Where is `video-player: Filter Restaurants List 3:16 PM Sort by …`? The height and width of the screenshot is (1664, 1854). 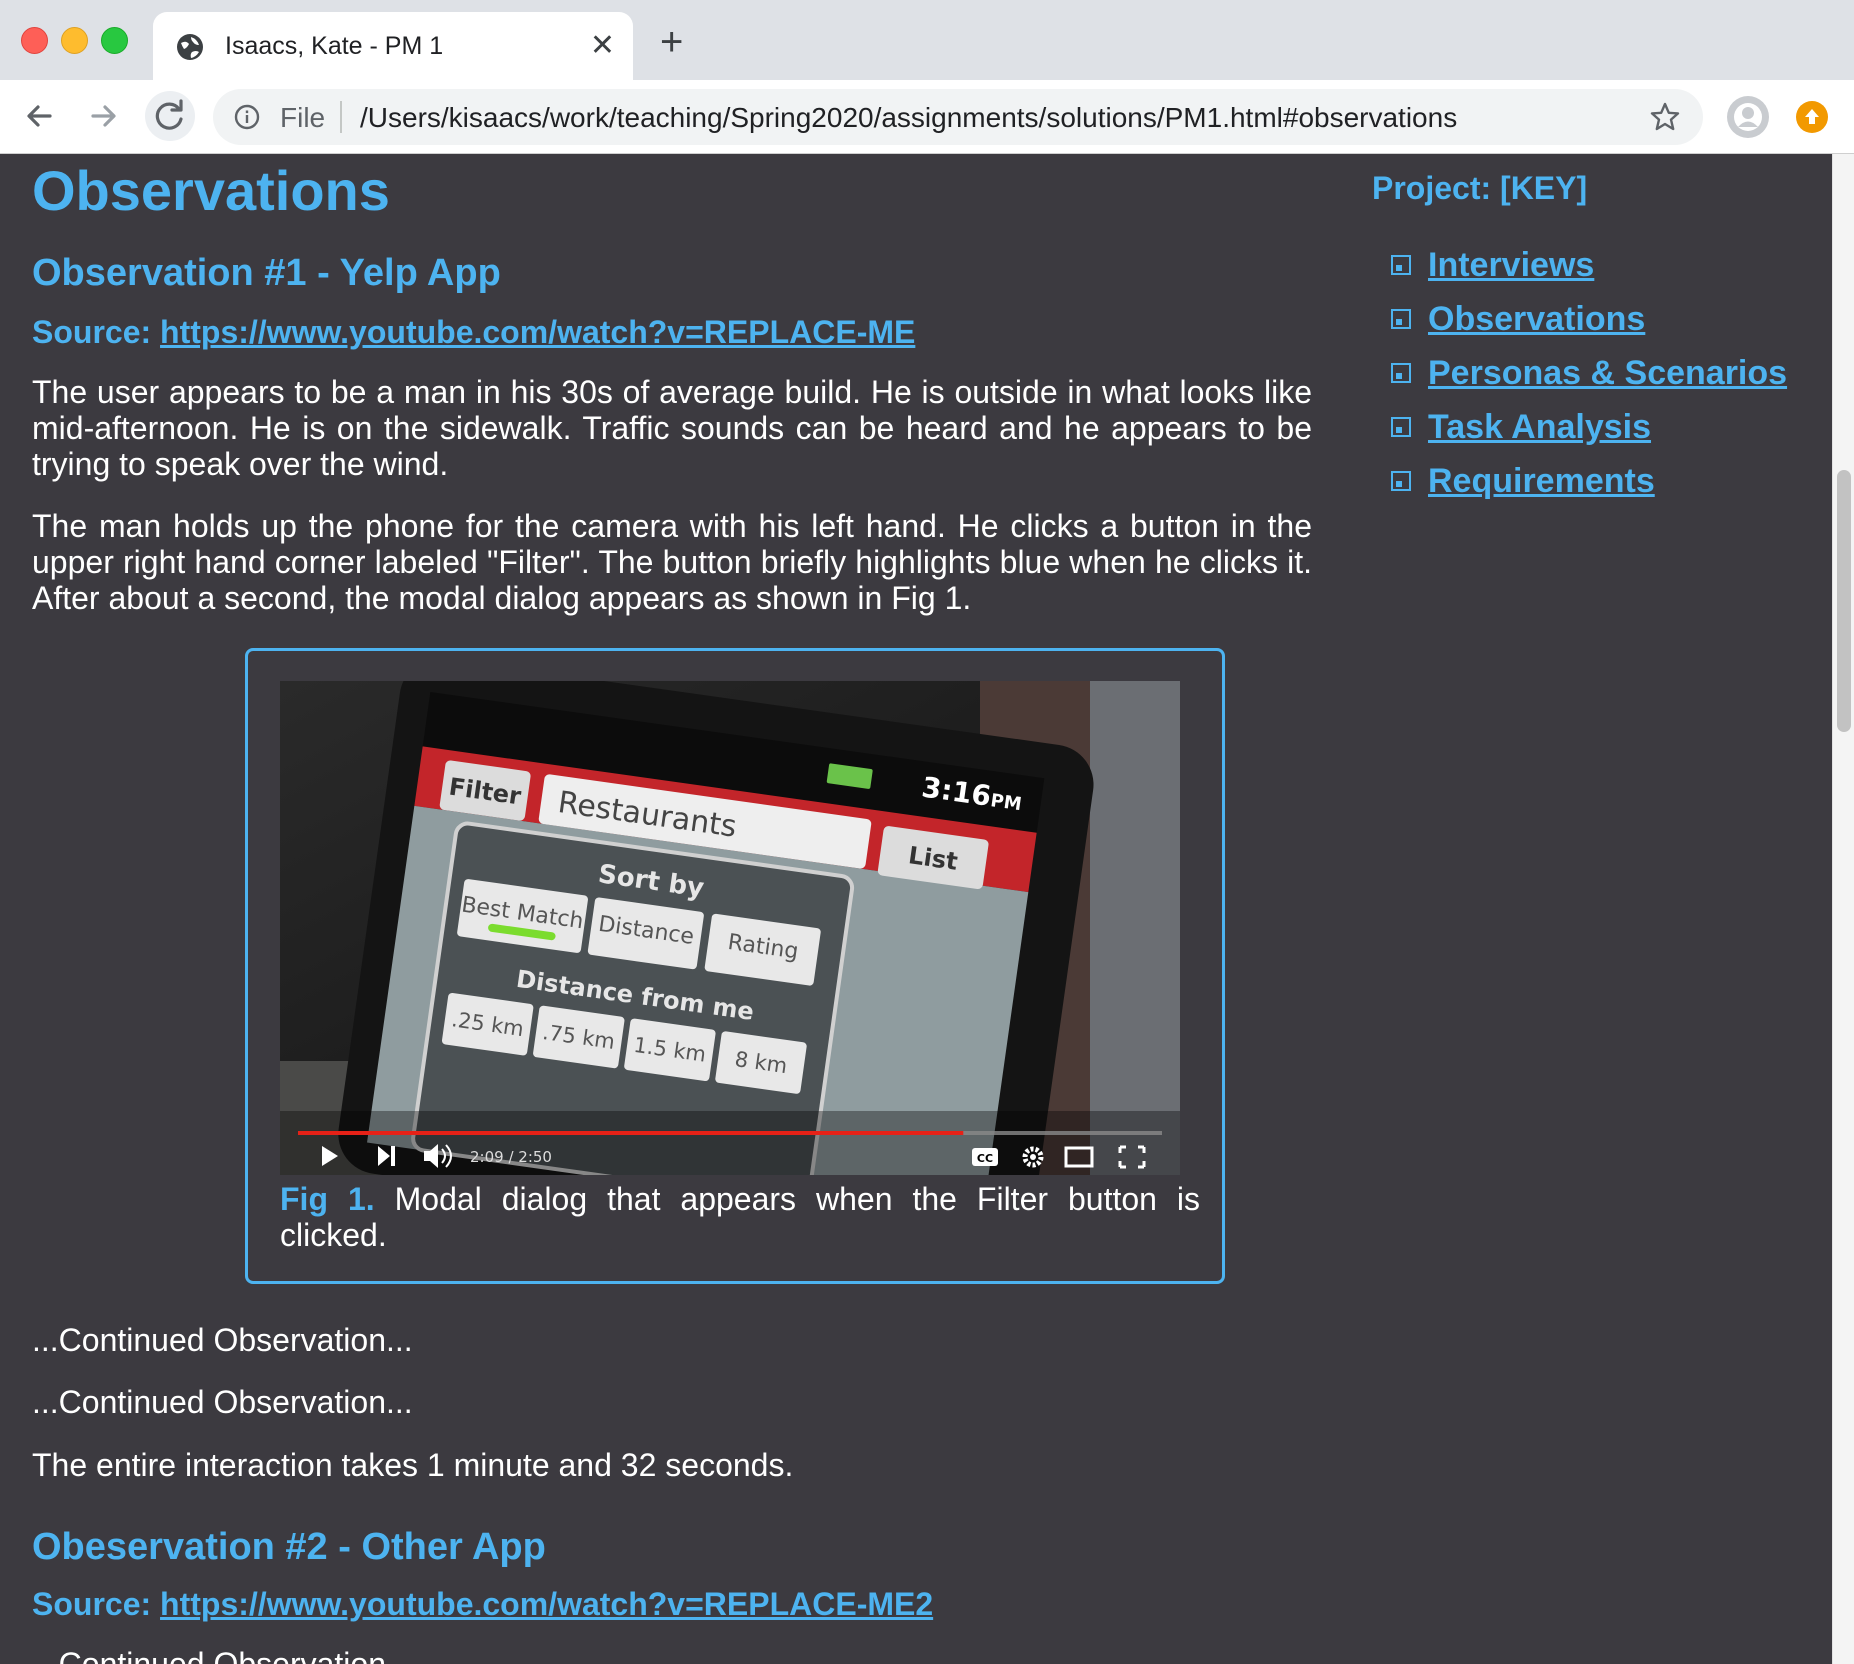 video-player: Filter Restaurants List 3:16 PM Sort by … is located at coordinates (730, 928).